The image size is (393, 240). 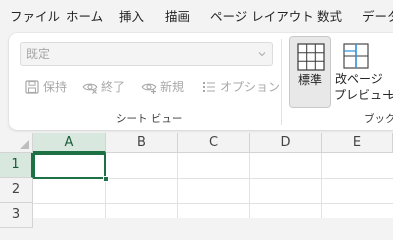 I want to click on sheet-view-group-label: シート ビュー, so click(x=149, y=119).